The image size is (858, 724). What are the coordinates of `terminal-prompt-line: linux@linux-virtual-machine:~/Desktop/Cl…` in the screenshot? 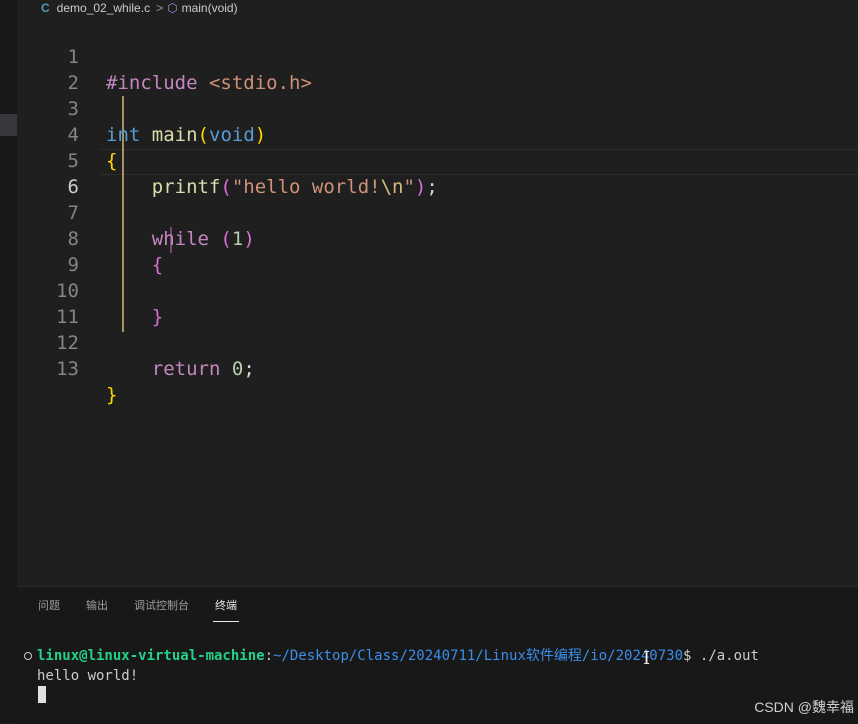 It's located at (398, 656).